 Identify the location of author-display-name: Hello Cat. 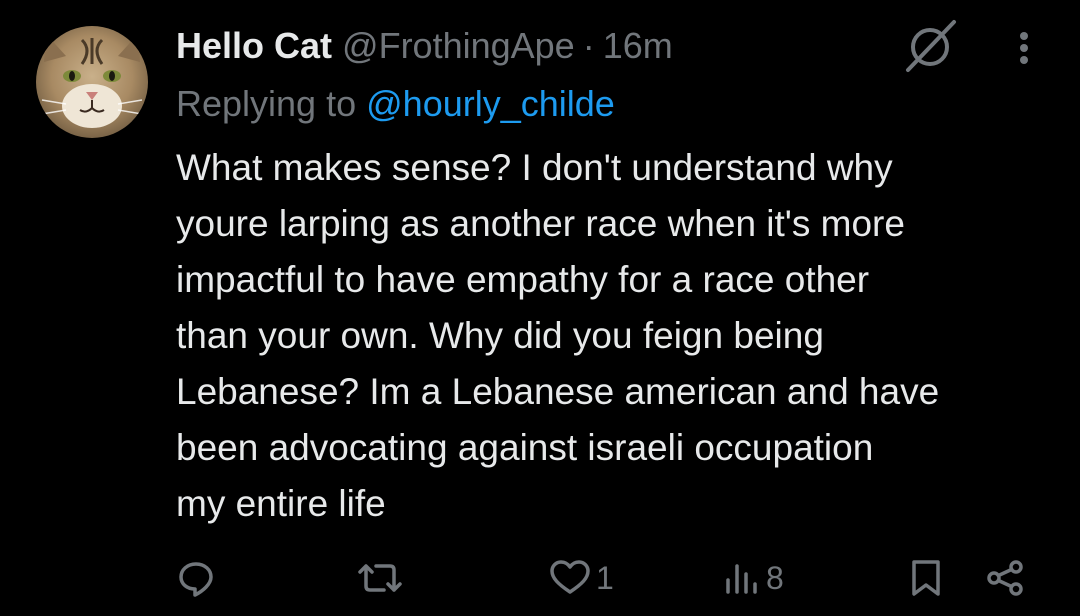
(254, 46).